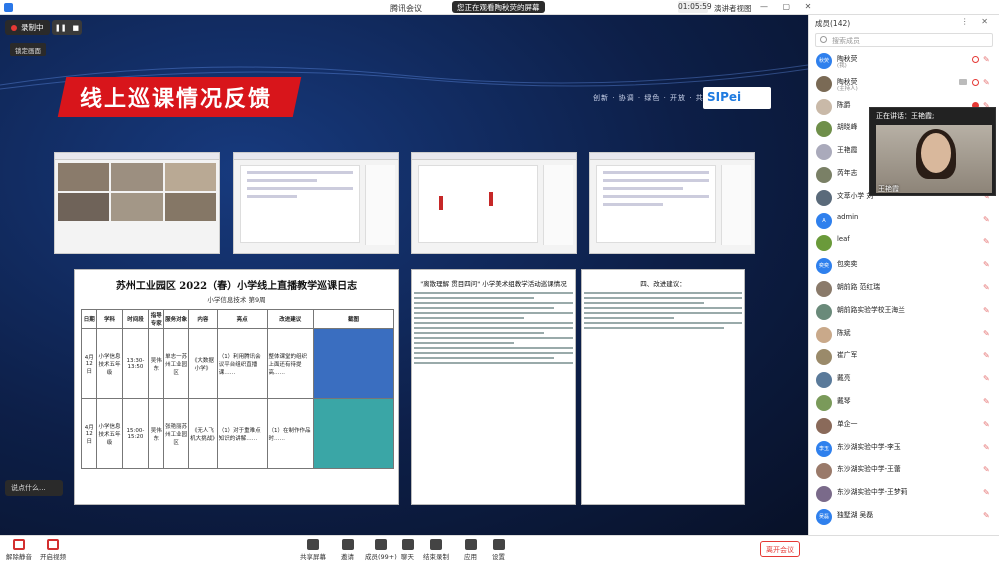  I want to click on member-name: 朝前路 范红瑞, so click(858, 286).